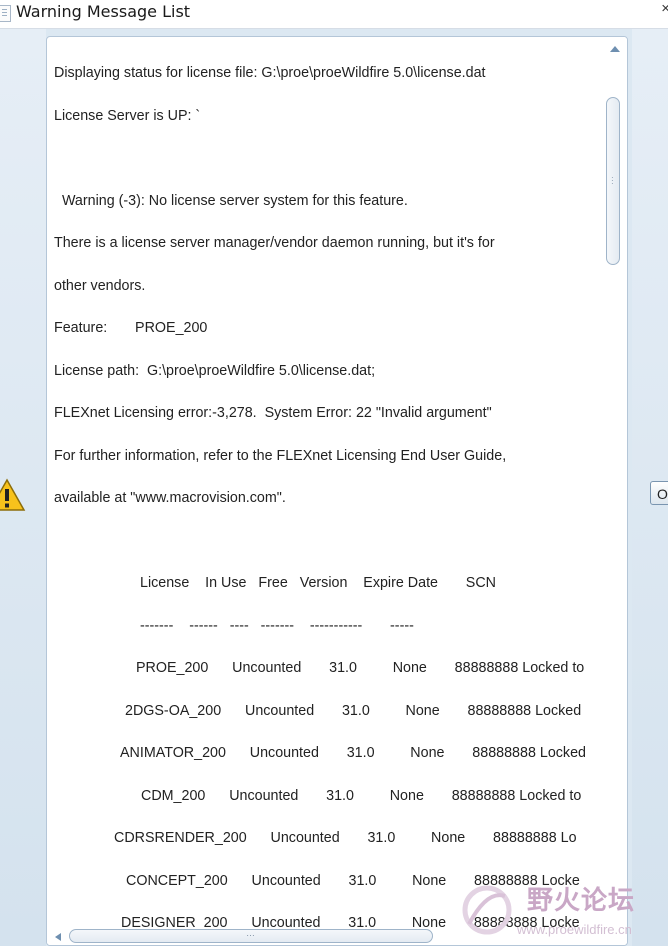 This screenshot has height=946, width=668. What do you see at coordinates (659, 493) in the screenshot?
I see `ok-button: O` at bounding box center [659, 493].